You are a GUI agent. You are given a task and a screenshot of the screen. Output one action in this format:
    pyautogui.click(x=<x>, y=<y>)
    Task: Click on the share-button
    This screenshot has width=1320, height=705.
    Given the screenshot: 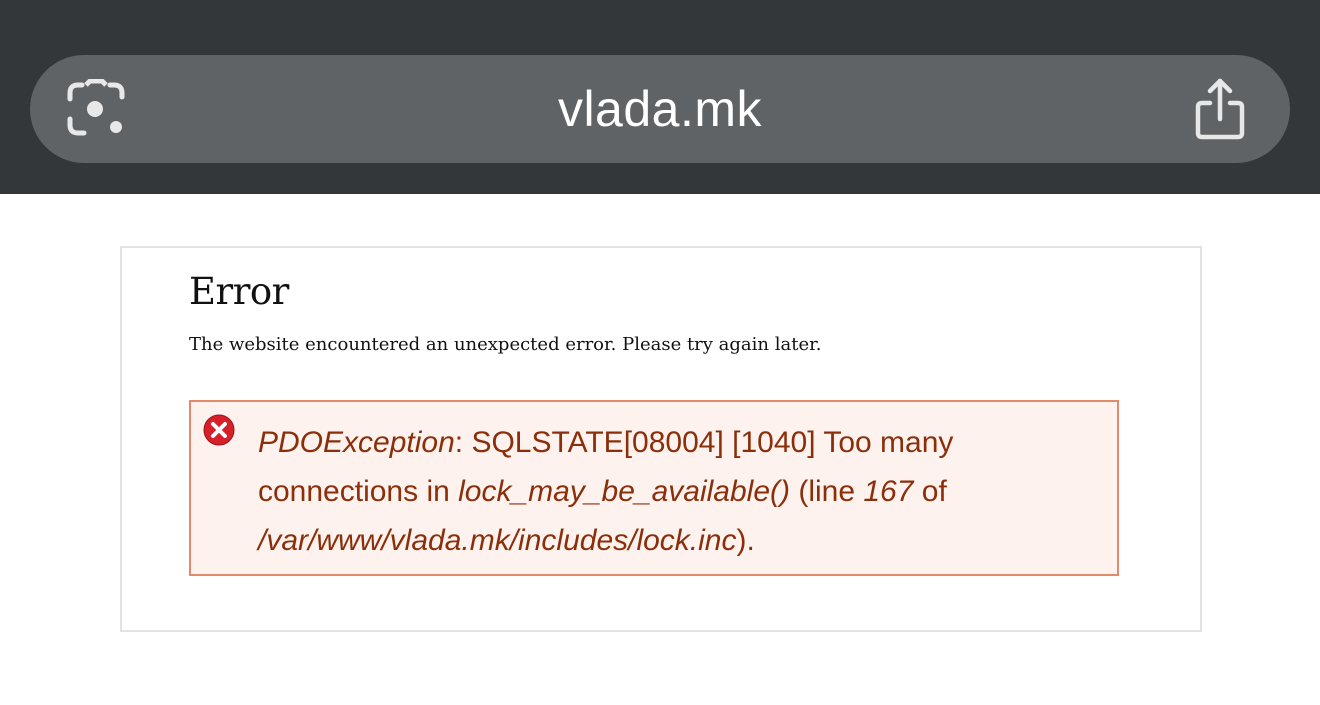 What is the action you would take?
    pyautogui.click(x=1220, y=109)
    